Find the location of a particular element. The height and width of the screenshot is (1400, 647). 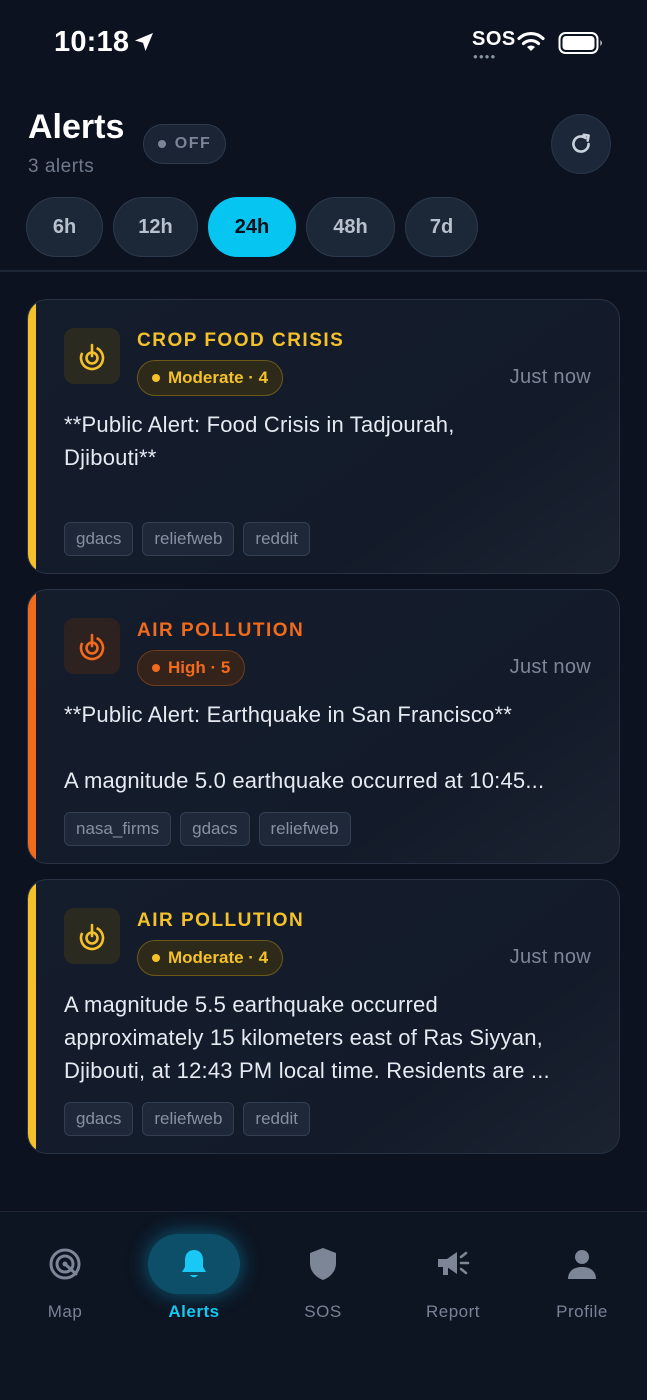

megaphone-icon is located at coordinates (453, 1264).